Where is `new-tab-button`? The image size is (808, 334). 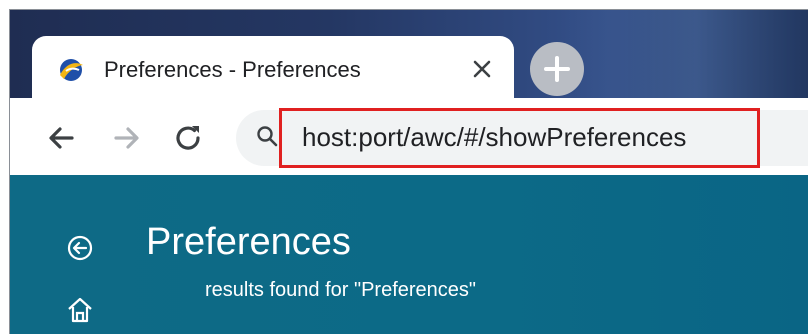 new-tab-button is located at coordinates (557, 69).